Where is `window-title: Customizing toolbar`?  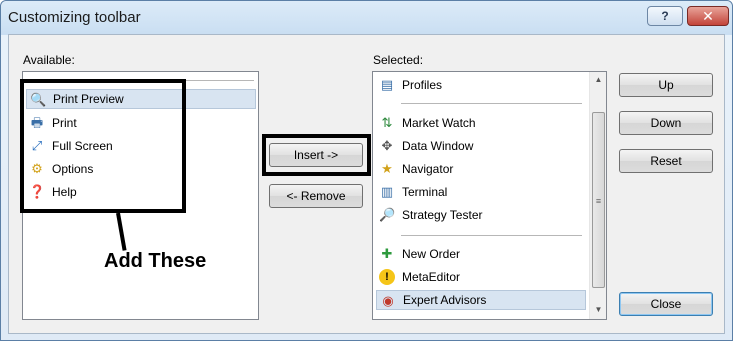
window-title: Customizing toolbar is located at coordinates (74, 17).